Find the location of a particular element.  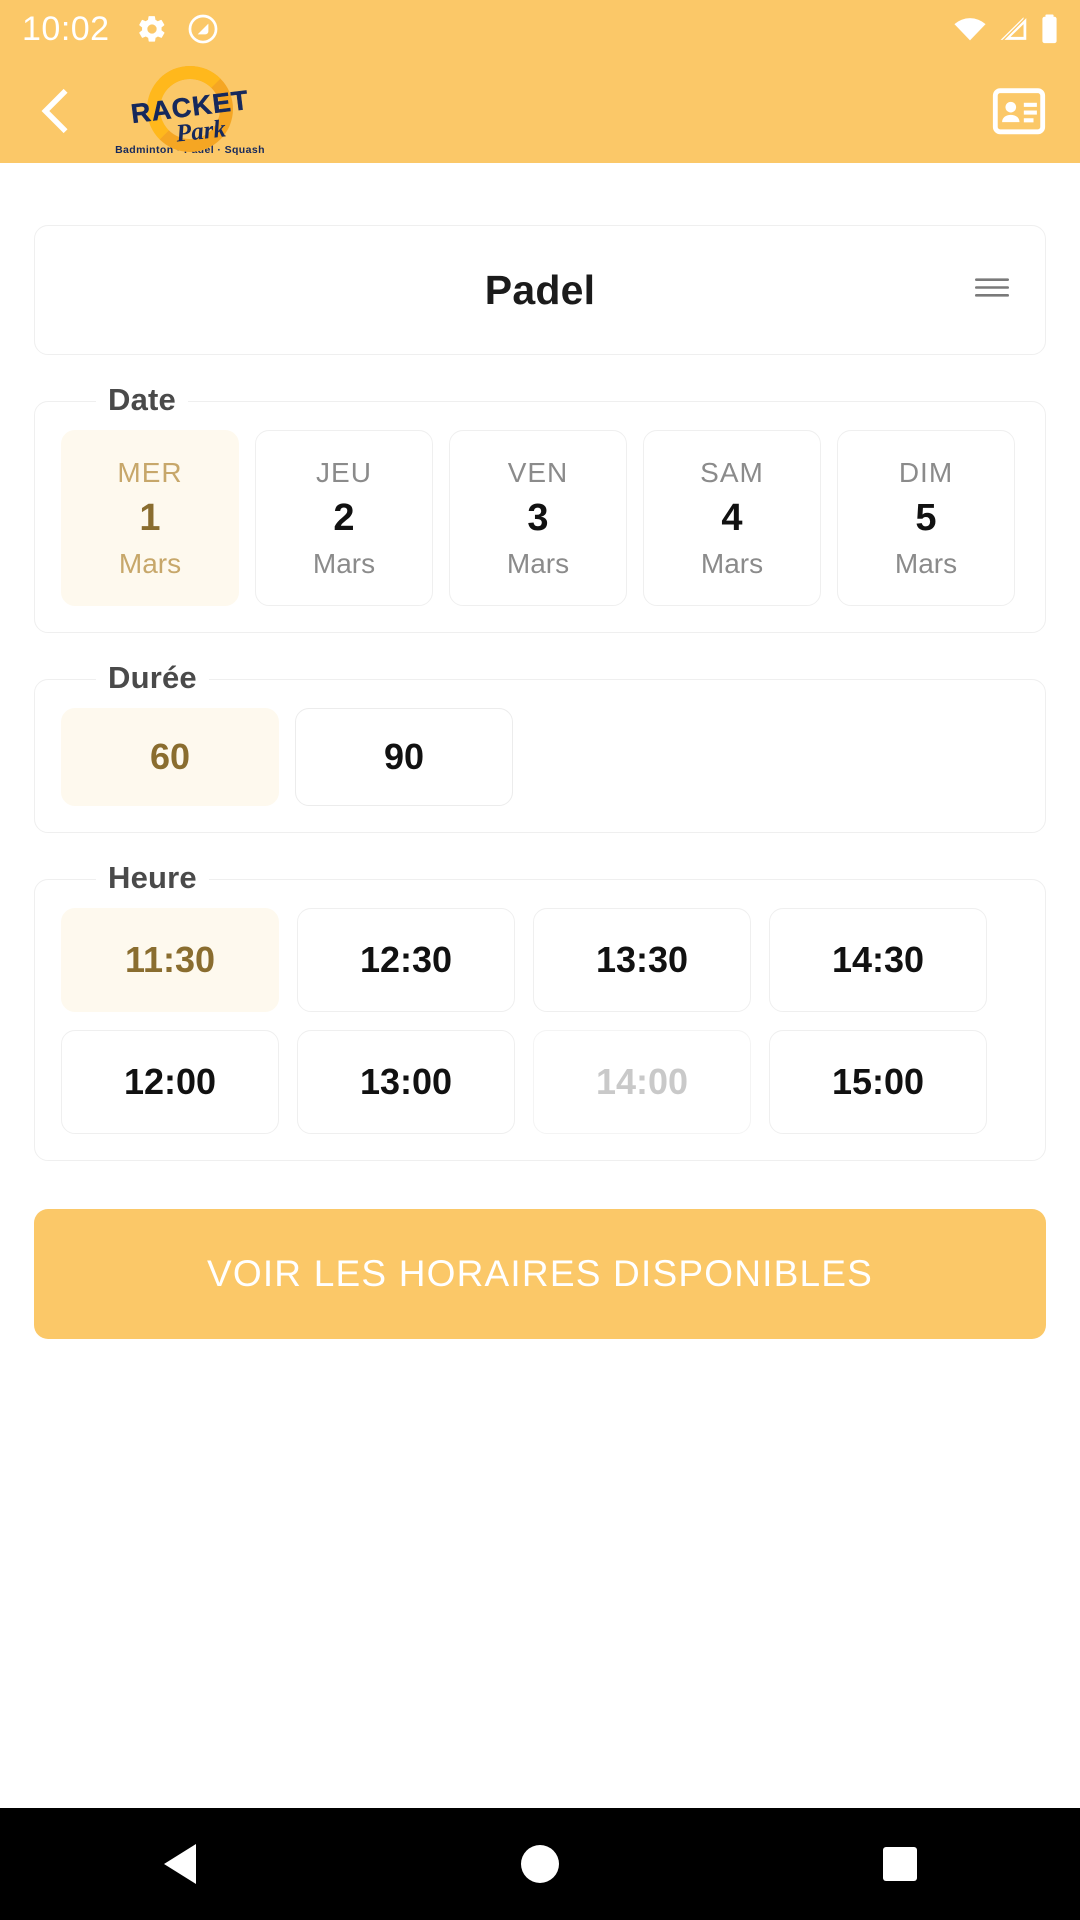

contact-card-icon is located at coordinates (1019, 110).